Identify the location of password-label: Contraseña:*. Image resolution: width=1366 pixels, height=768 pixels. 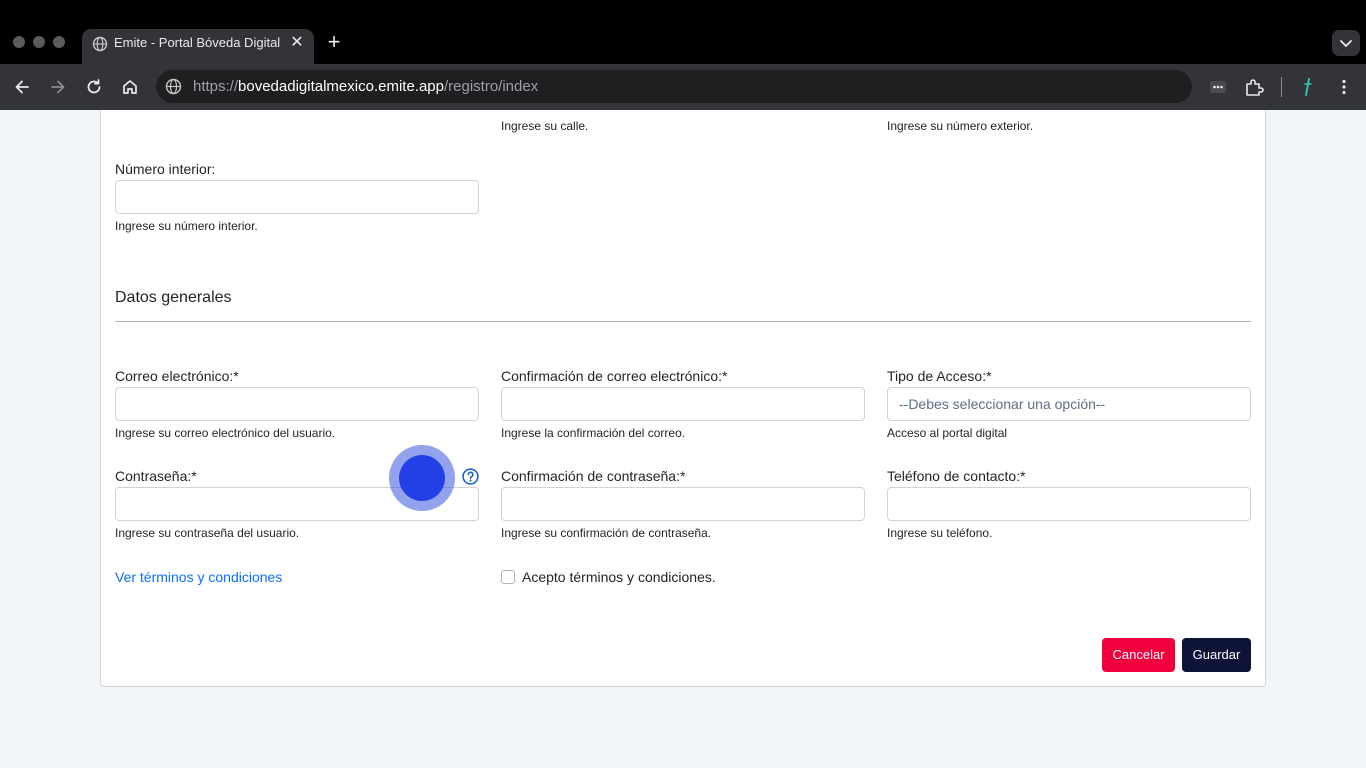
(156, 476).